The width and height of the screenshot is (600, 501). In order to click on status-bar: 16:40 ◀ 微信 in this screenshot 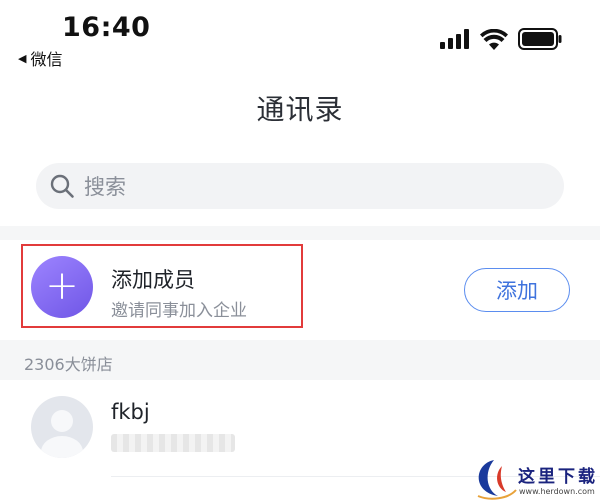, I will do `click(300, 36)`.